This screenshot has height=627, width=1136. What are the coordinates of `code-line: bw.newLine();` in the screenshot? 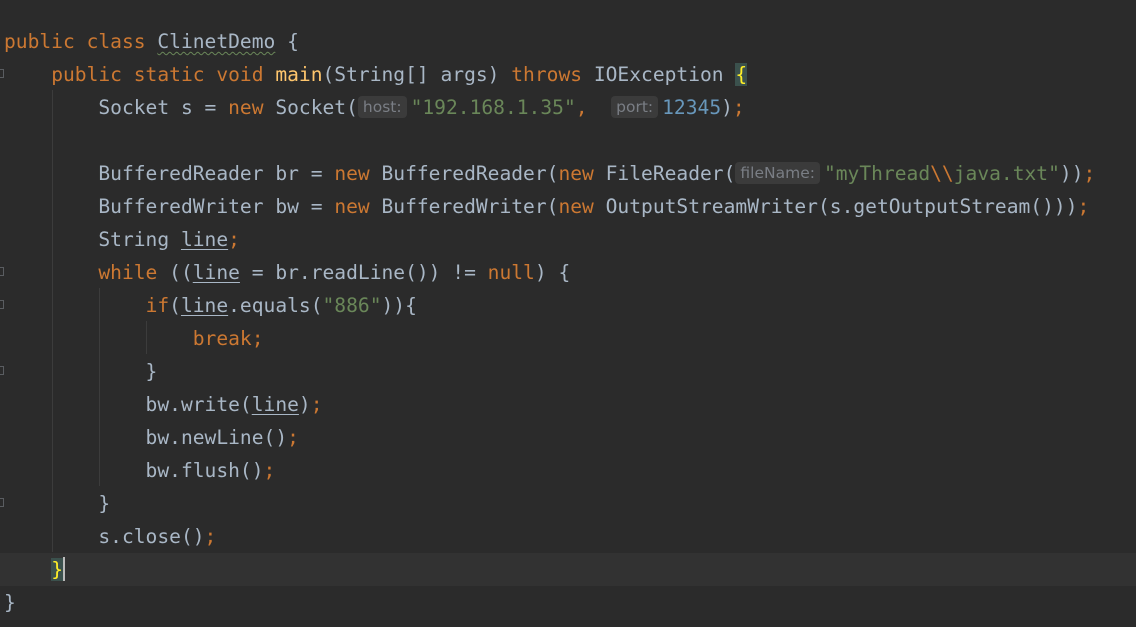 It's located at (568, 437).